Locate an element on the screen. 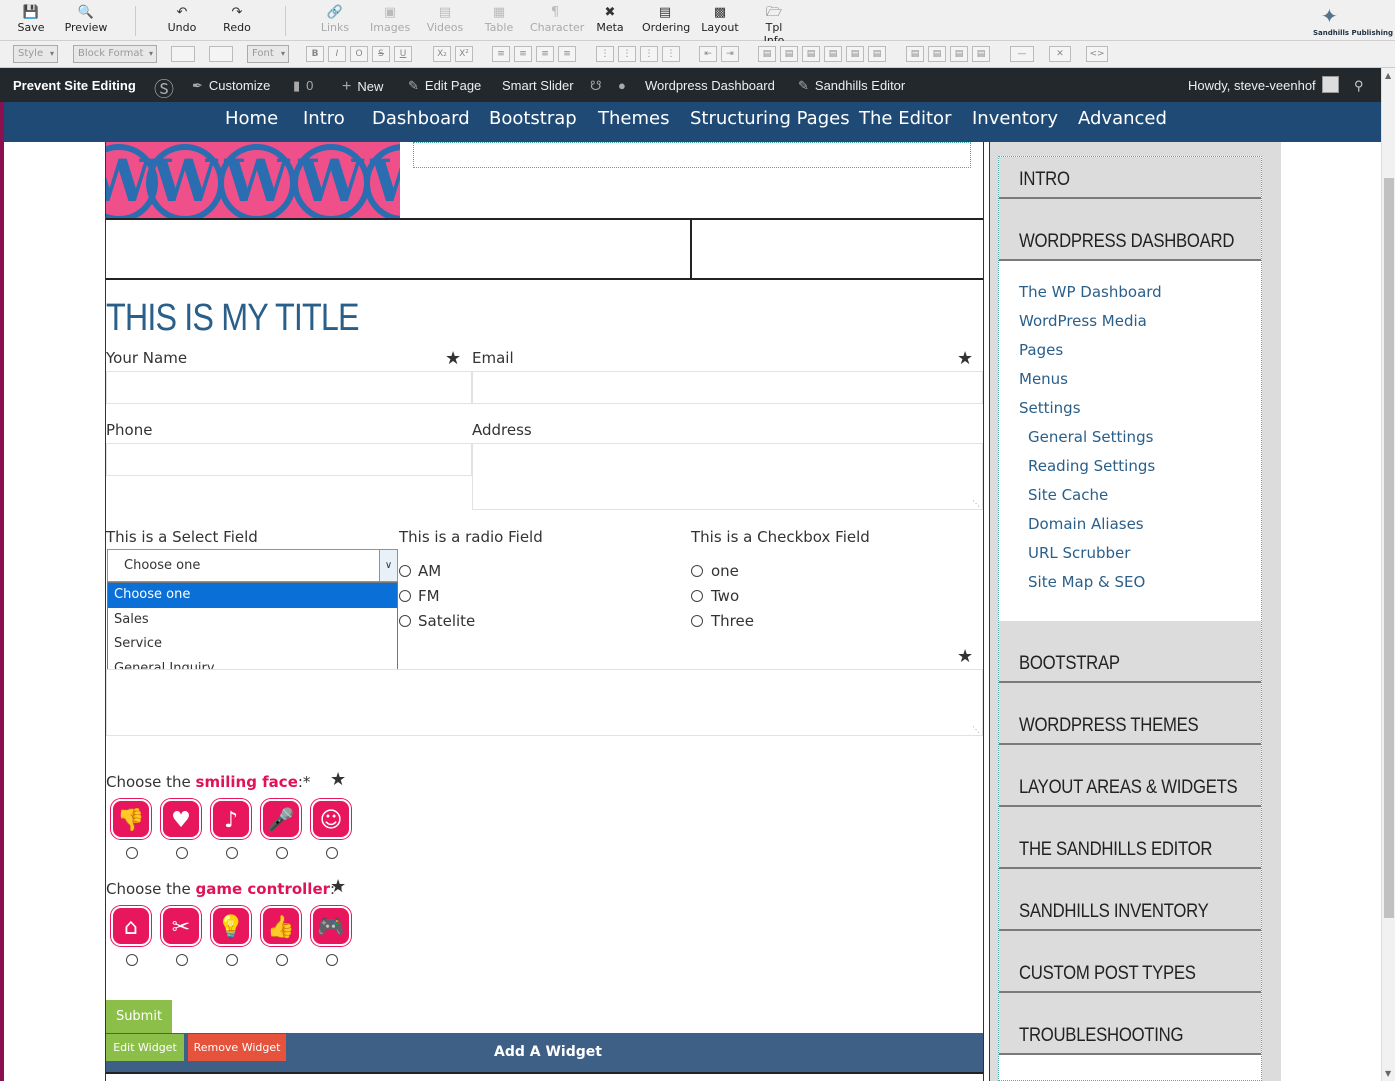 This screenshot has height=1081, width=1395. align-right-icon: ≡ is located at coordinates (545, 54).